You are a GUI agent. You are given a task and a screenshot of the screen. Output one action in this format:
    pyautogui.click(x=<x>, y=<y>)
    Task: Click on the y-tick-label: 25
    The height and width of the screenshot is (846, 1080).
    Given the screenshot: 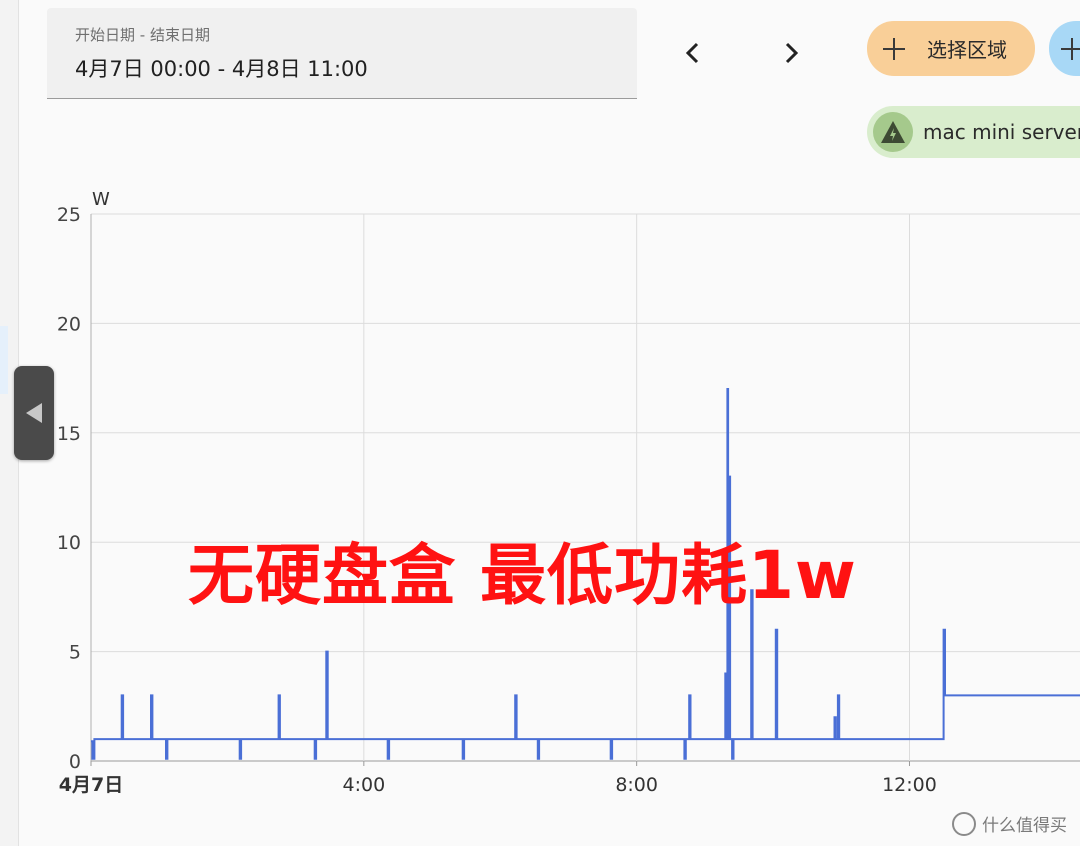 What is the action you would take?
    pyautogui.click(x=69, y=215)
    